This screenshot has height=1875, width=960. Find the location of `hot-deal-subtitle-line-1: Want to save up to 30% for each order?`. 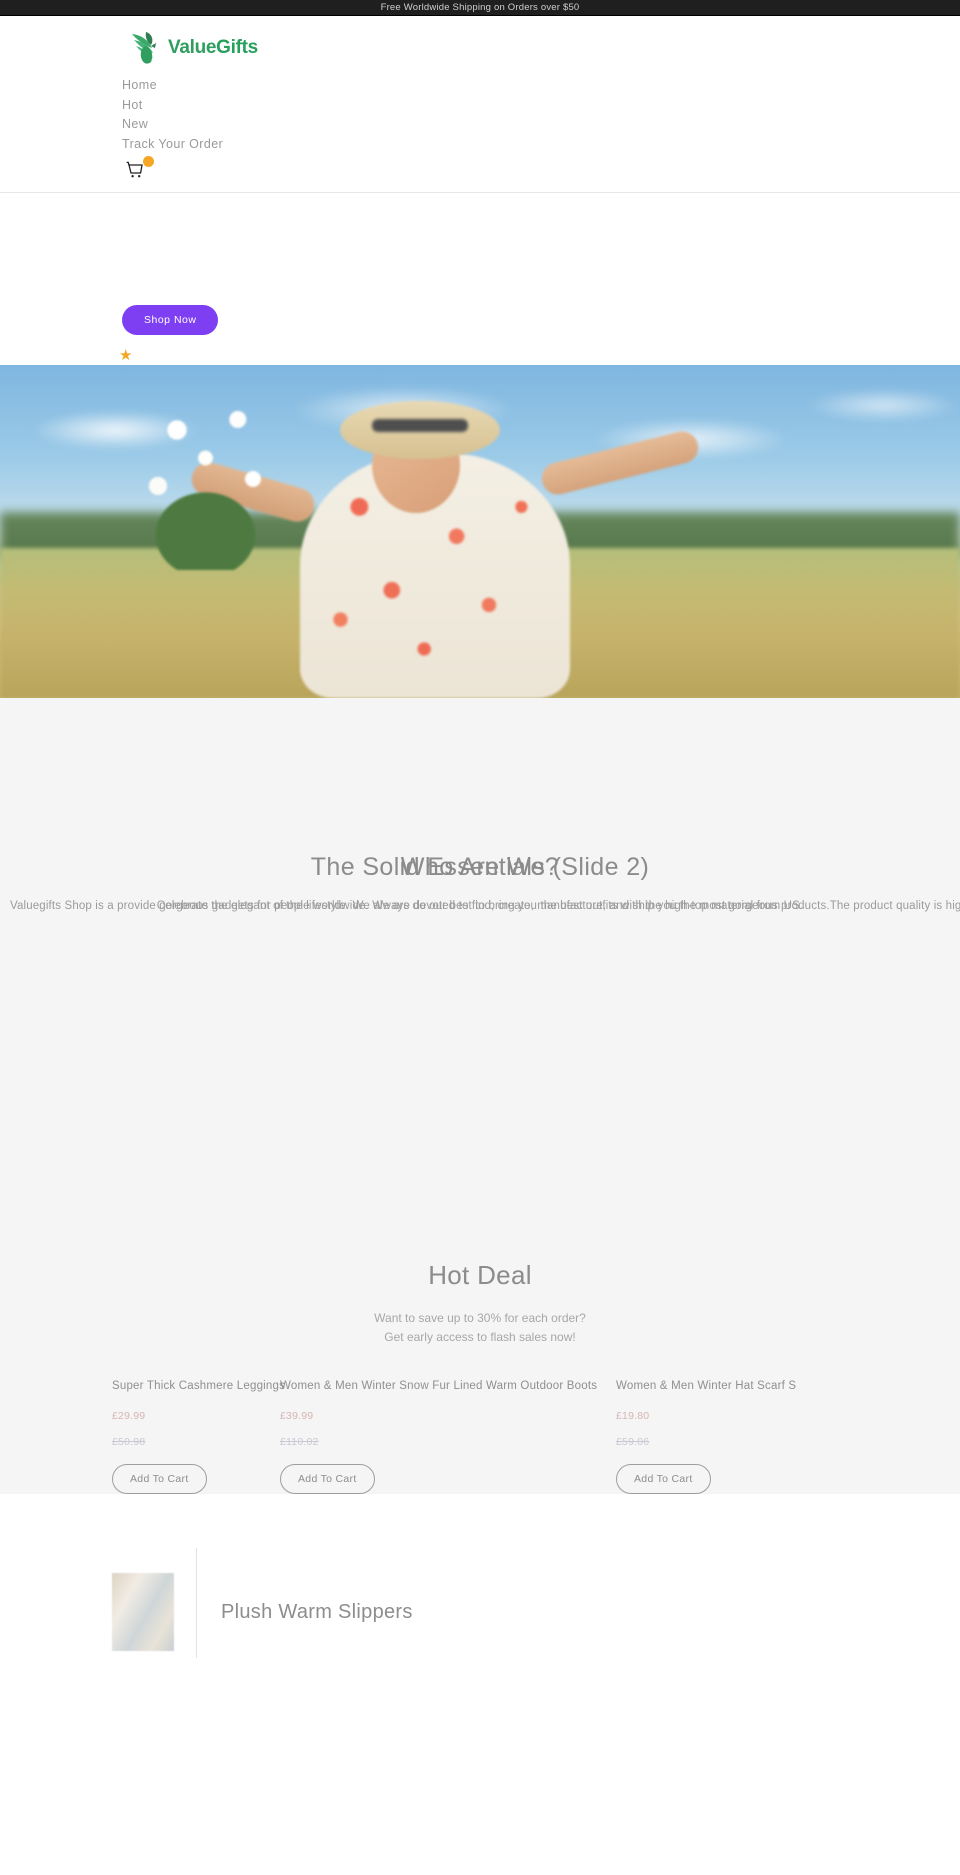

hot-deal-subtitle-line-1: Want to save up to 30% for each order? is located at coordinates (480, 1318).